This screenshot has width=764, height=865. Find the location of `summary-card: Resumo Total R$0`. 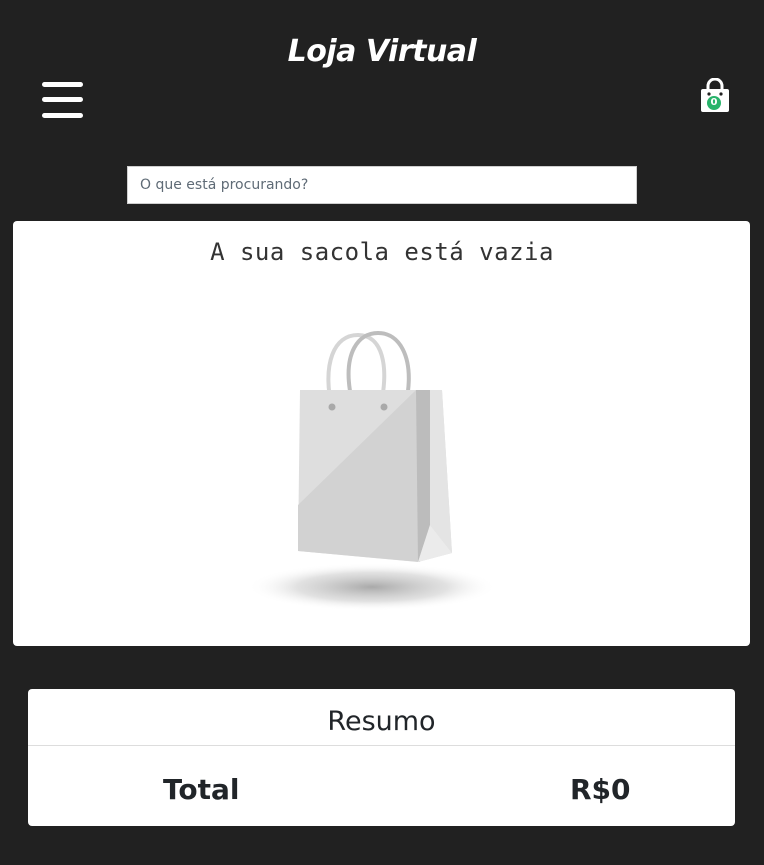

summary-card: Resumo Total R$0 is located at coordinates (381, 757).